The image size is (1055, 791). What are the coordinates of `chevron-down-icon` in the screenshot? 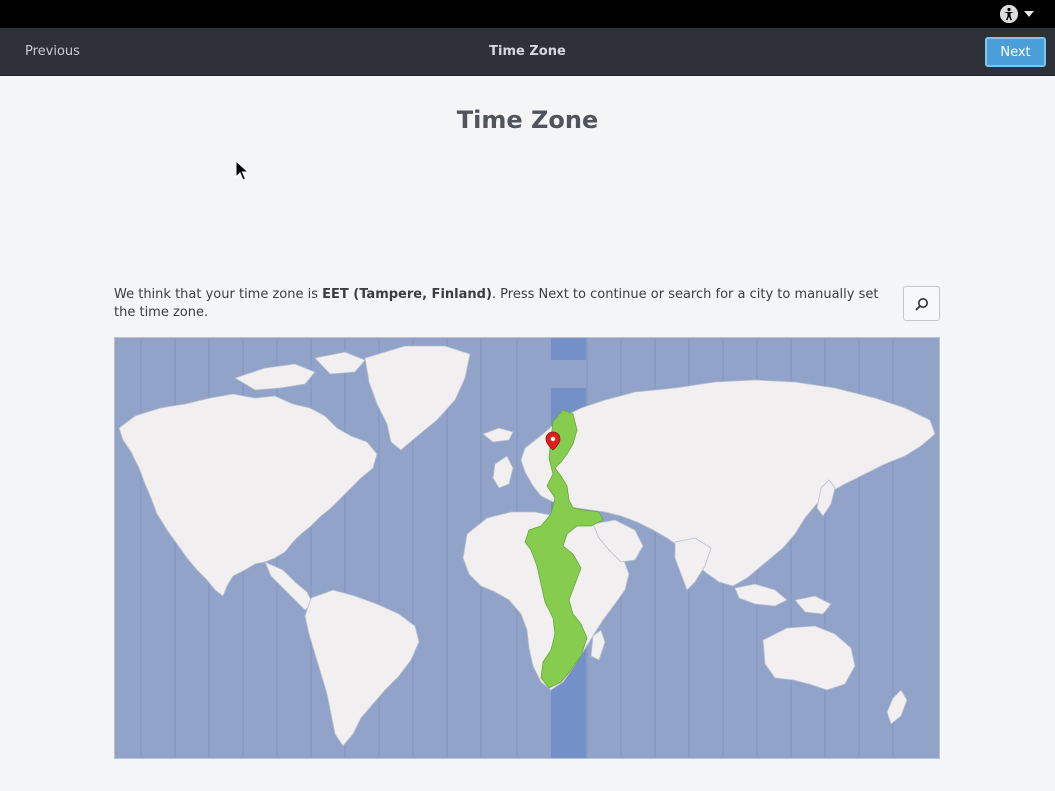 It's located at (1029, 14).